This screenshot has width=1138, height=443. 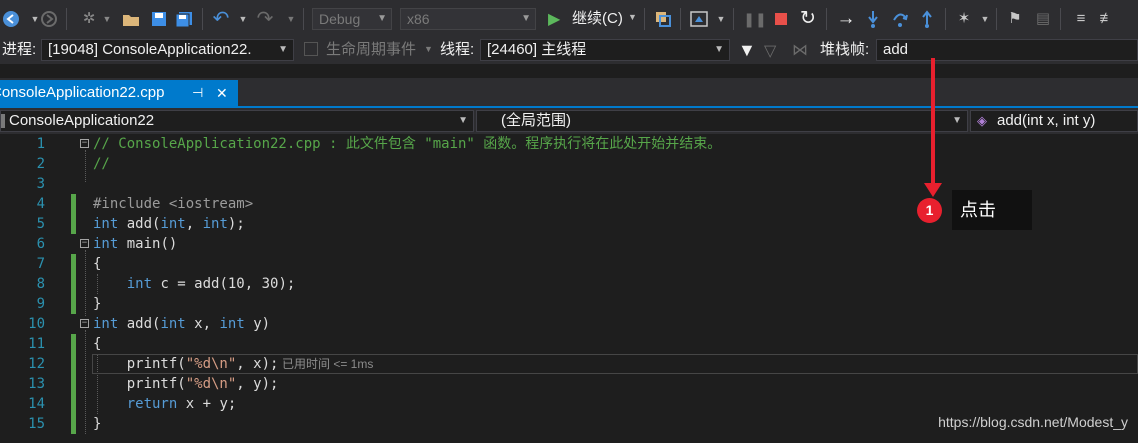 I want to click on line-number: 12, so click(x=36, y=364).